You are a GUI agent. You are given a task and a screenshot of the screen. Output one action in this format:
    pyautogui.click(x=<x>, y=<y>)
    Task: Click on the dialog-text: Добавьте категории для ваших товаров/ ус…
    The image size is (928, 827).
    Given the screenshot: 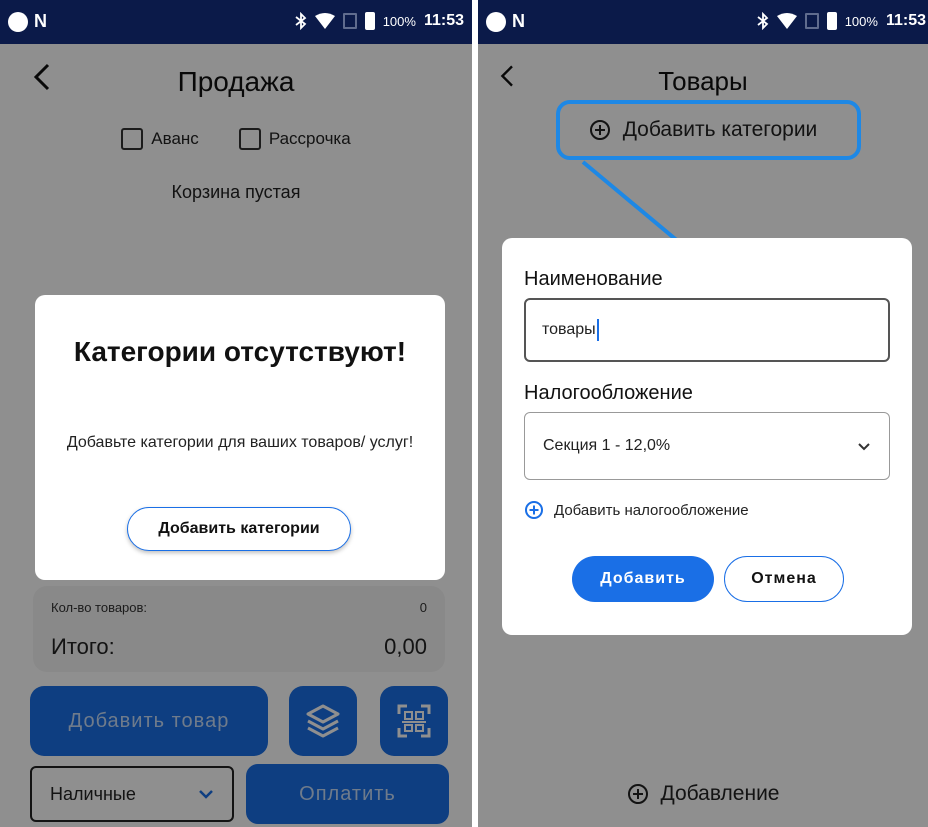 What is the action you would take?
    pyautogui.click(x=240, y=442)
    